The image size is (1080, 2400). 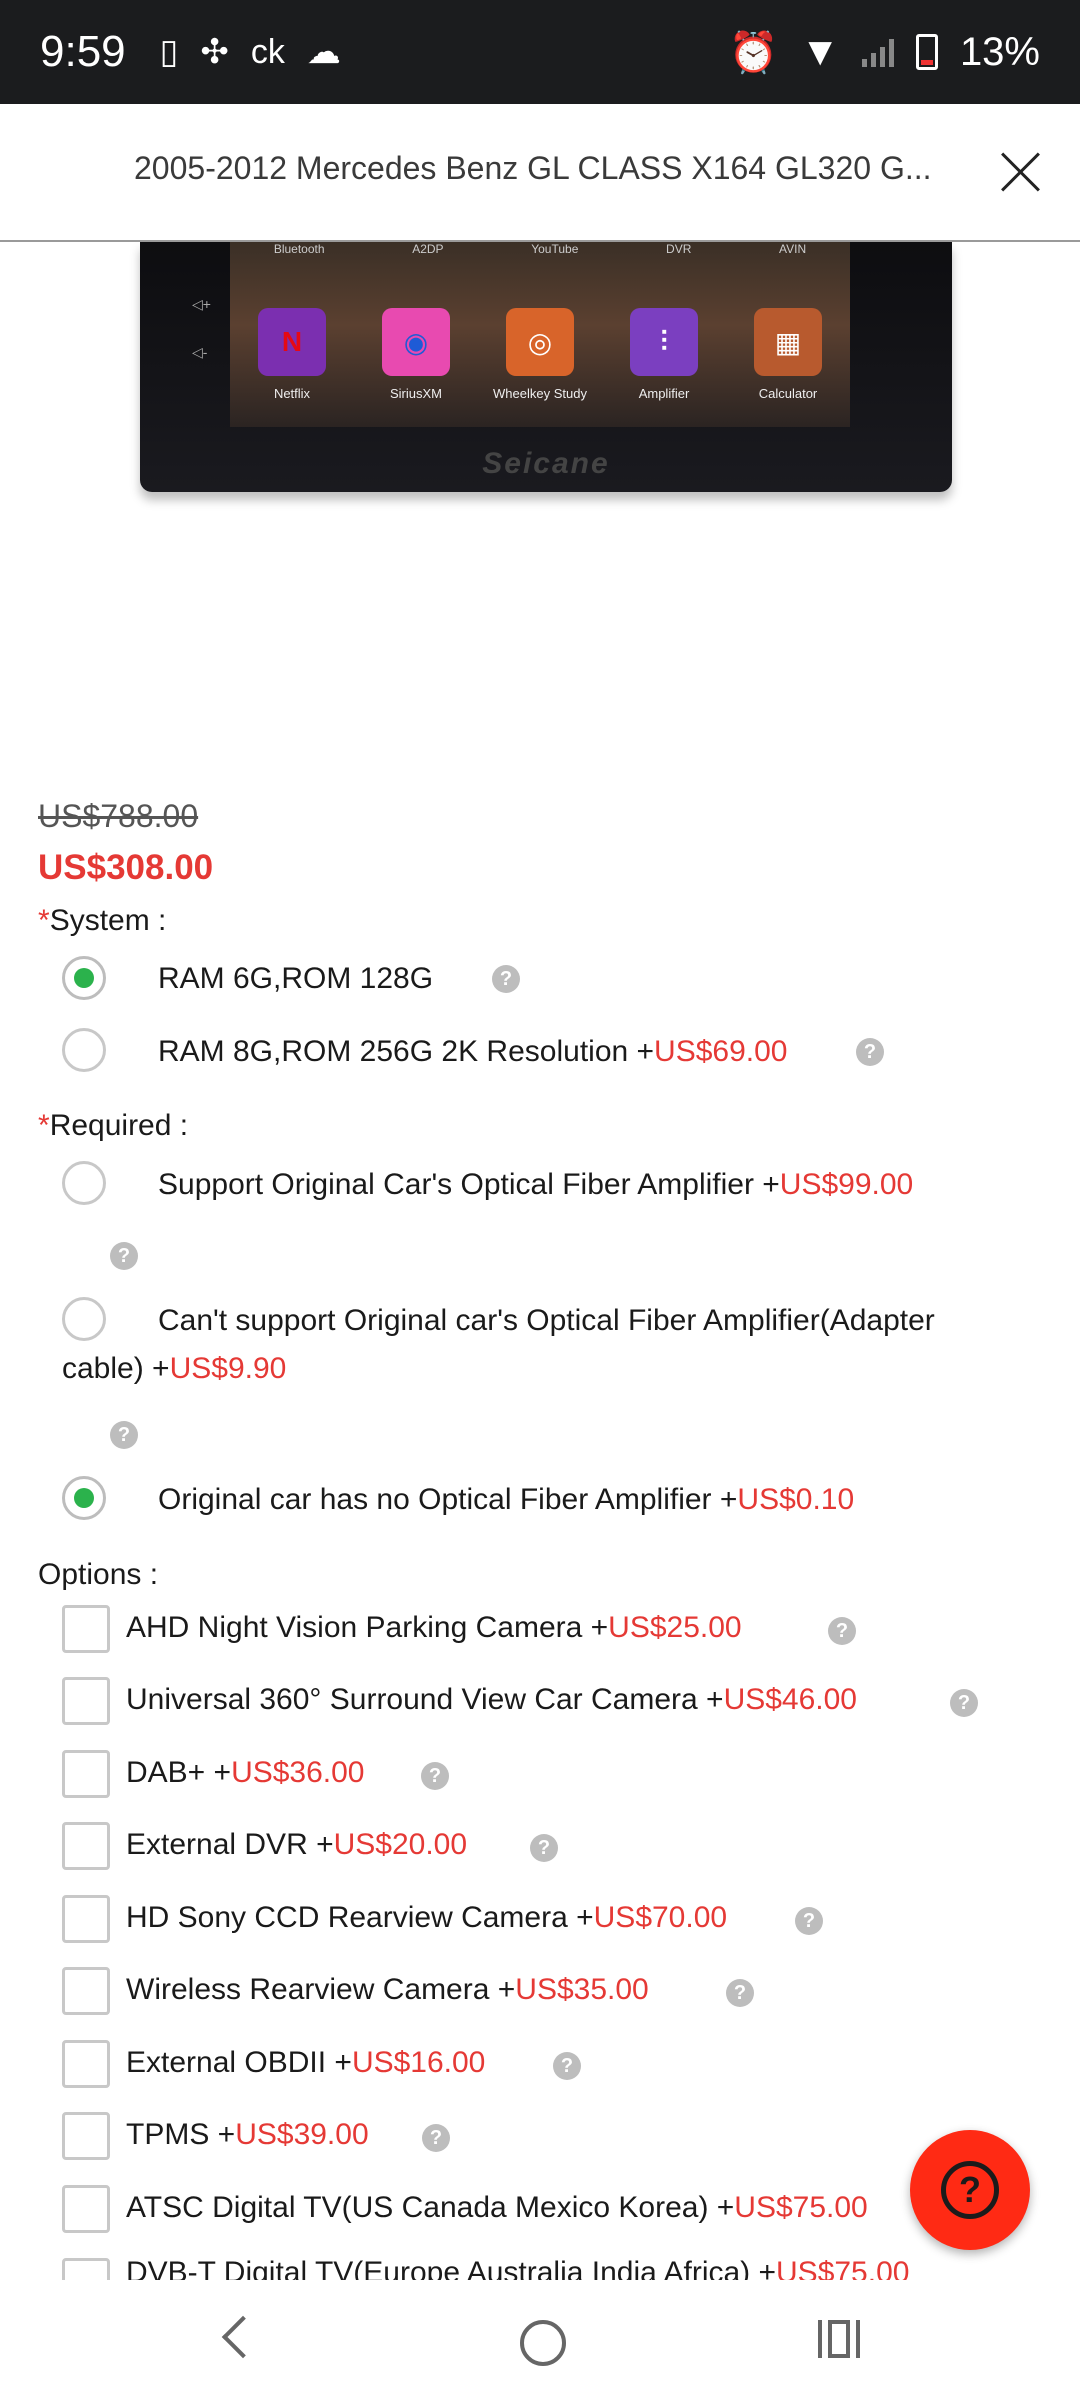 I want to click on option-label: External DVR +US$20.00, so click(x=297, y=1844).